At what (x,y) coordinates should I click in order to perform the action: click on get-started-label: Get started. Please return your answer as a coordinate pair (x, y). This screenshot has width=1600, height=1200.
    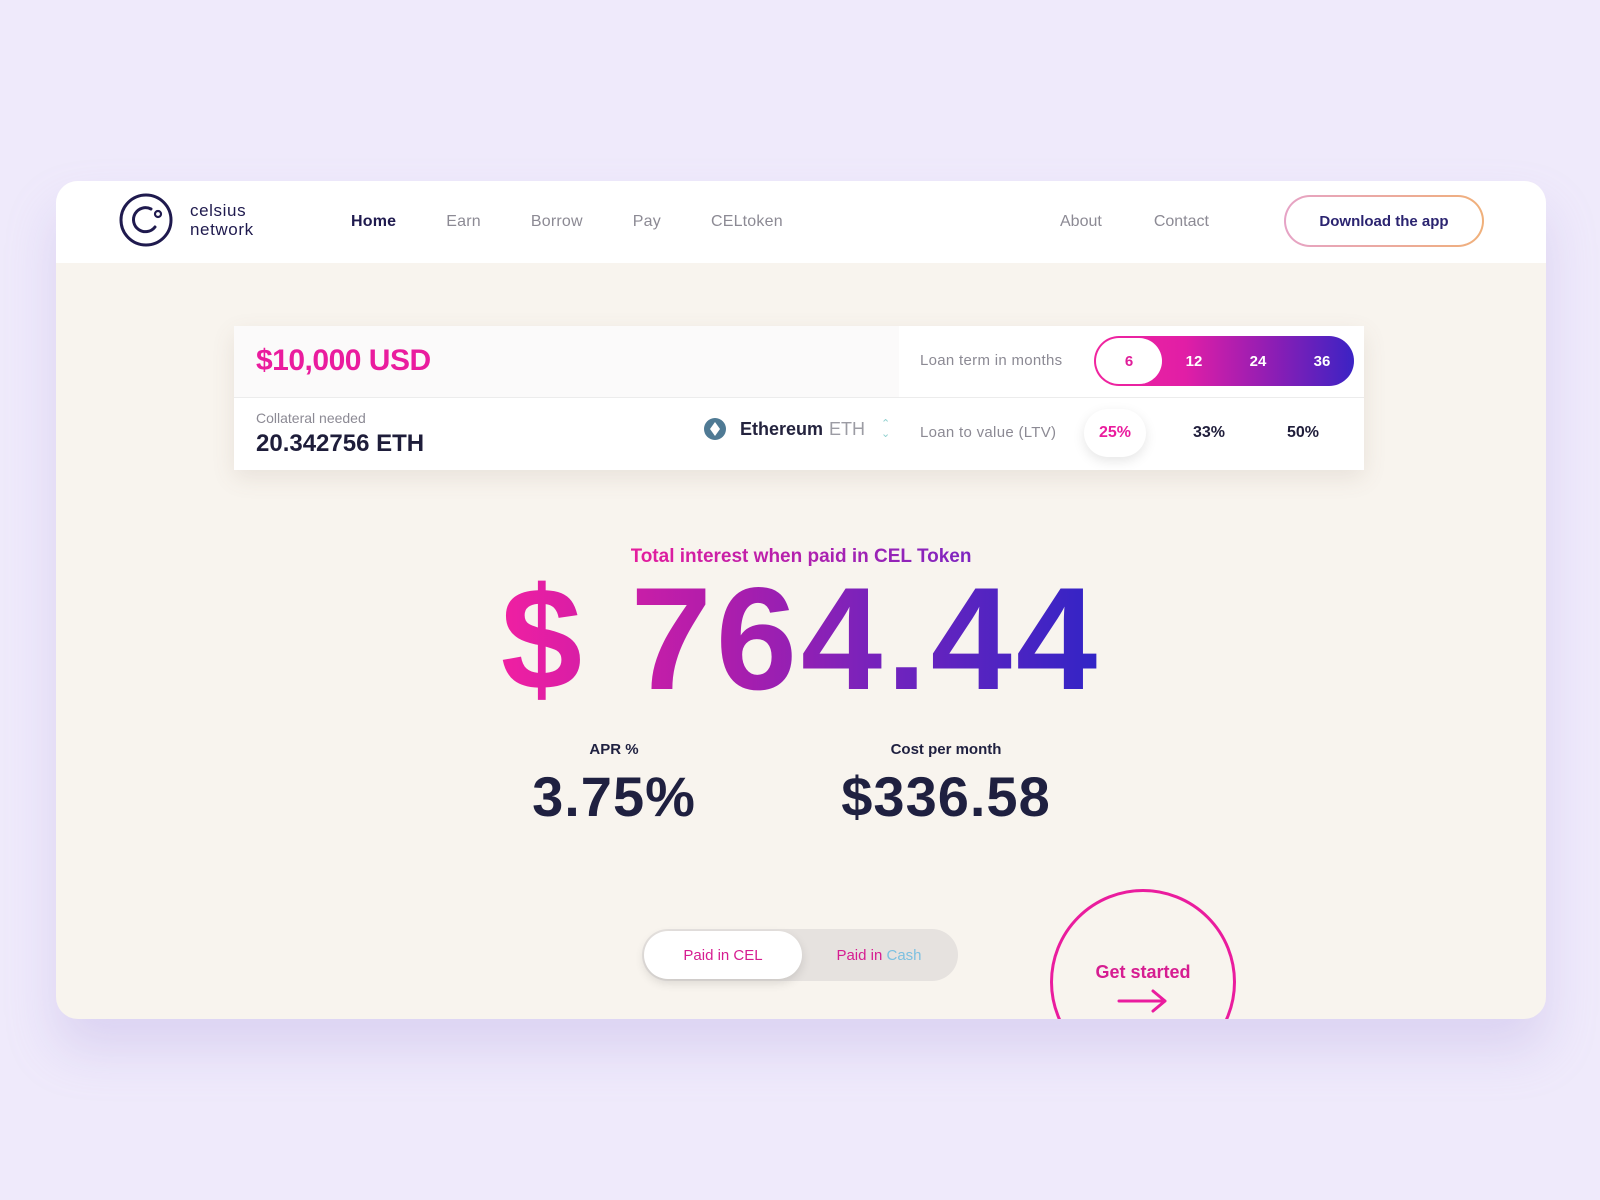
    Looking at the image, I should click on (1143, 972).